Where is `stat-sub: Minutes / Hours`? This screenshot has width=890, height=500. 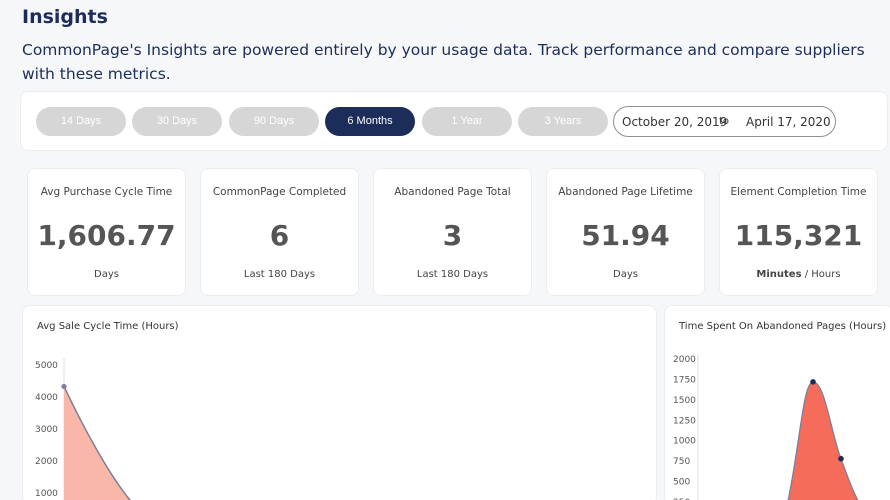
stat-sub: Minutes / Hours is located at coordinates (798, 274).